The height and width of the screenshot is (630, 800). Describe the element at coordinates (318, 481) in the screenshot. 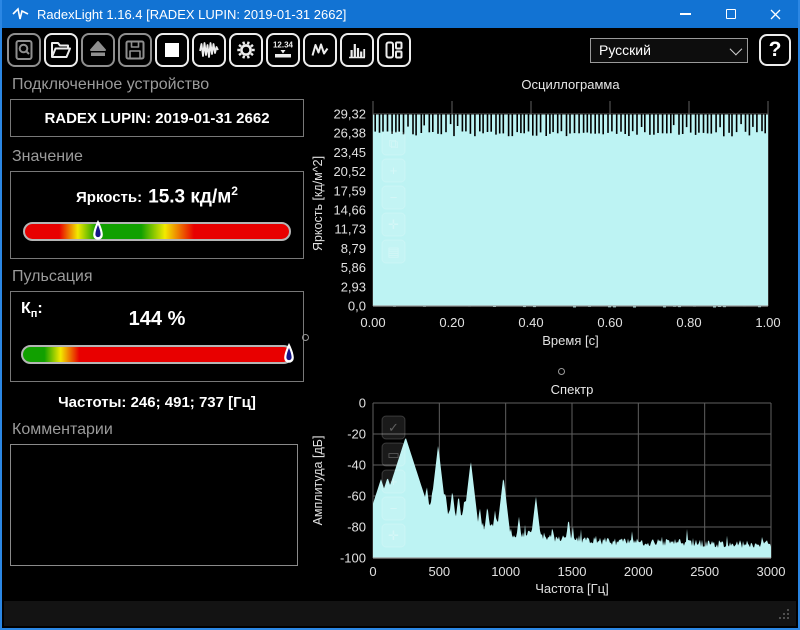

I see `svg-text: Амплитуда [дБ]` at that location.